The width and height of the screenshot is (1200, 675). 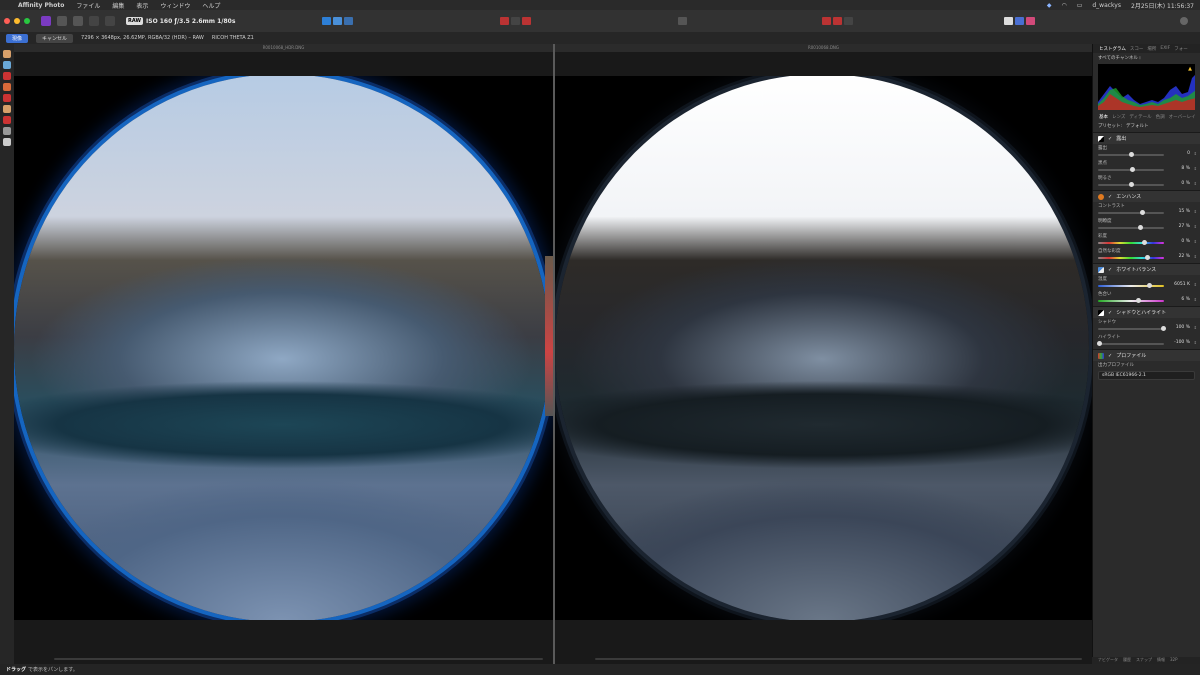 What do you see at coordinates (1182, 117) in the screenshot?
I see `tab-overlays: オーバーレイ` at bounding box center [1182, 117].